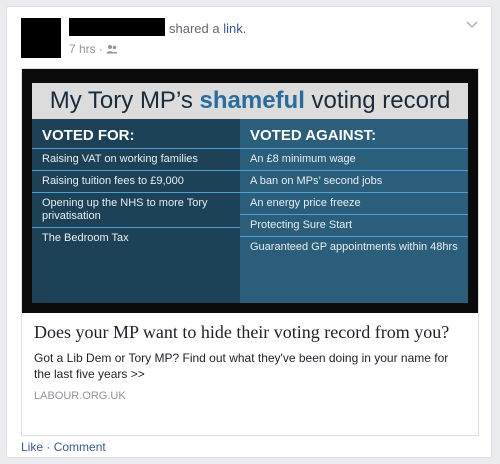  What do you see at coordinates (88, 135) in the screenshot?
I see `voted-for-heading: VOTED FOR:` at bounding box center [88, 135].